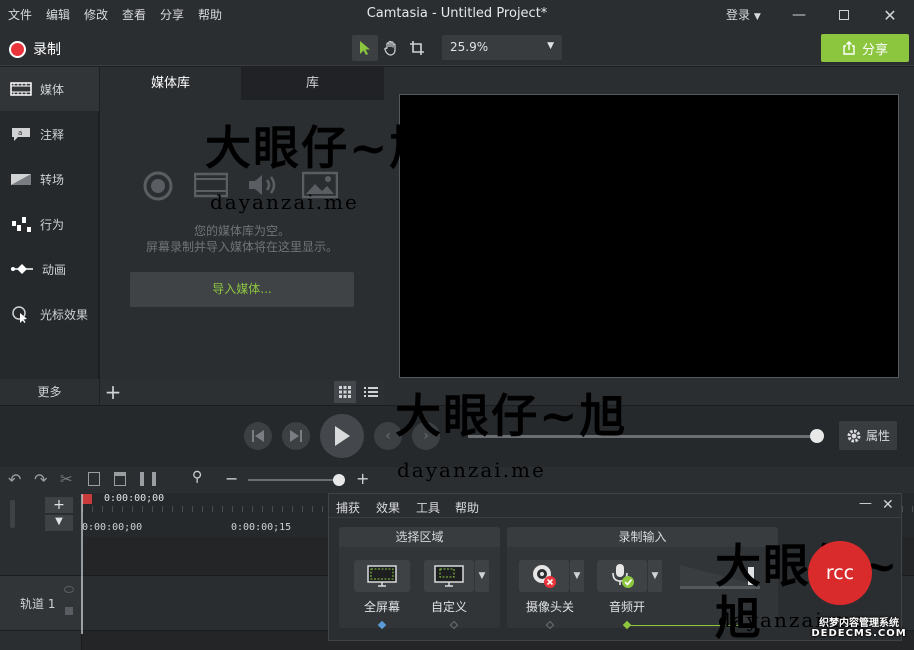 The image size is (914, 650). Describe the element at coordinates (467, 507) in the screenshot. I see `recorder-menu-help: 帮助` at that location.